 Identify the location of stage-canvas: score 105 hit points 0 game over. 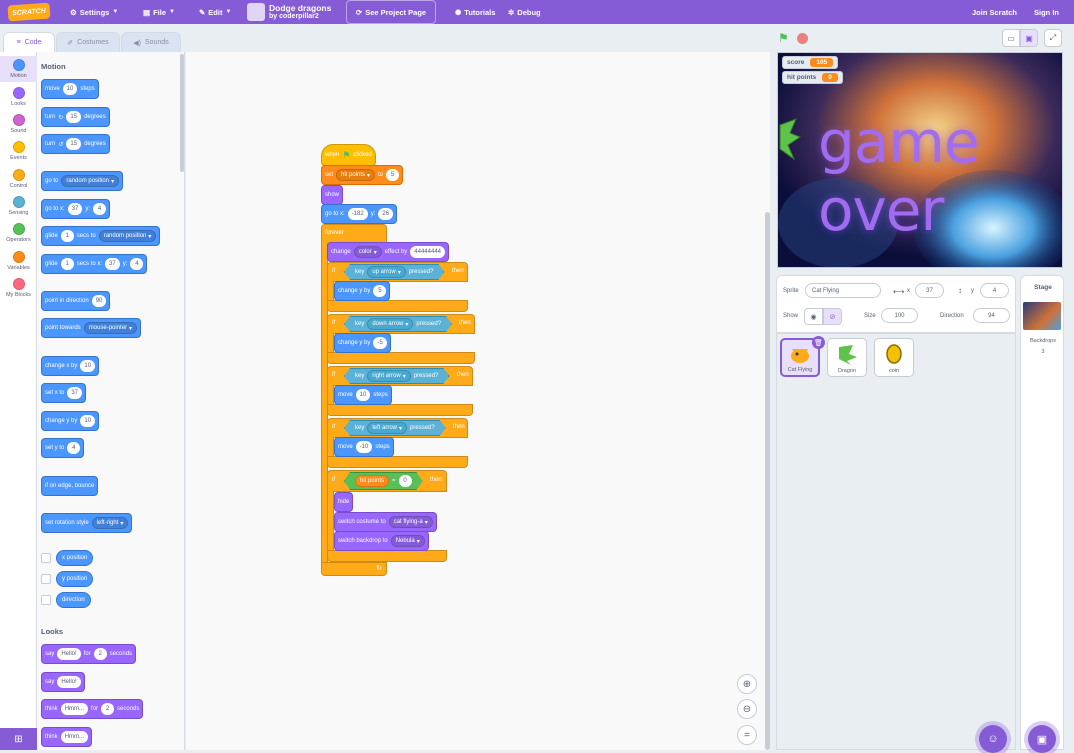
(920, 160).